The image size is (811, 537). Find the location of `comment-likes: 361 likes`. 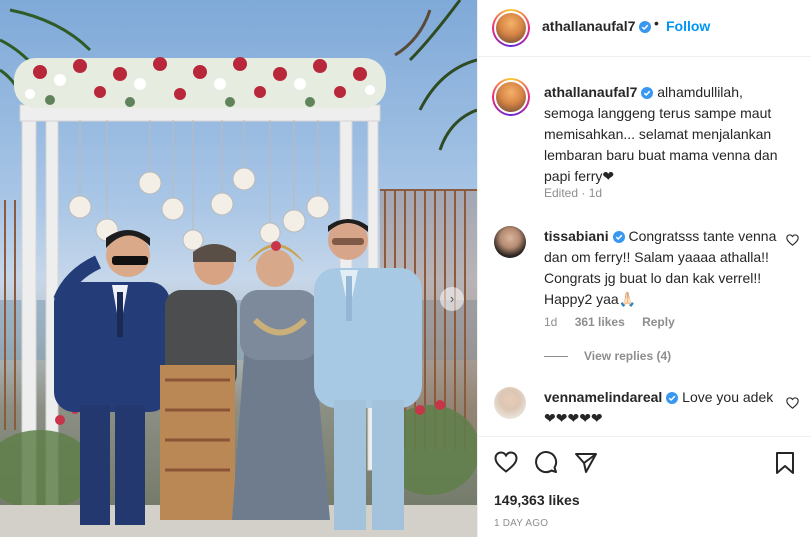

comment-likes: 361 likes is located at coordinates (600, 322).